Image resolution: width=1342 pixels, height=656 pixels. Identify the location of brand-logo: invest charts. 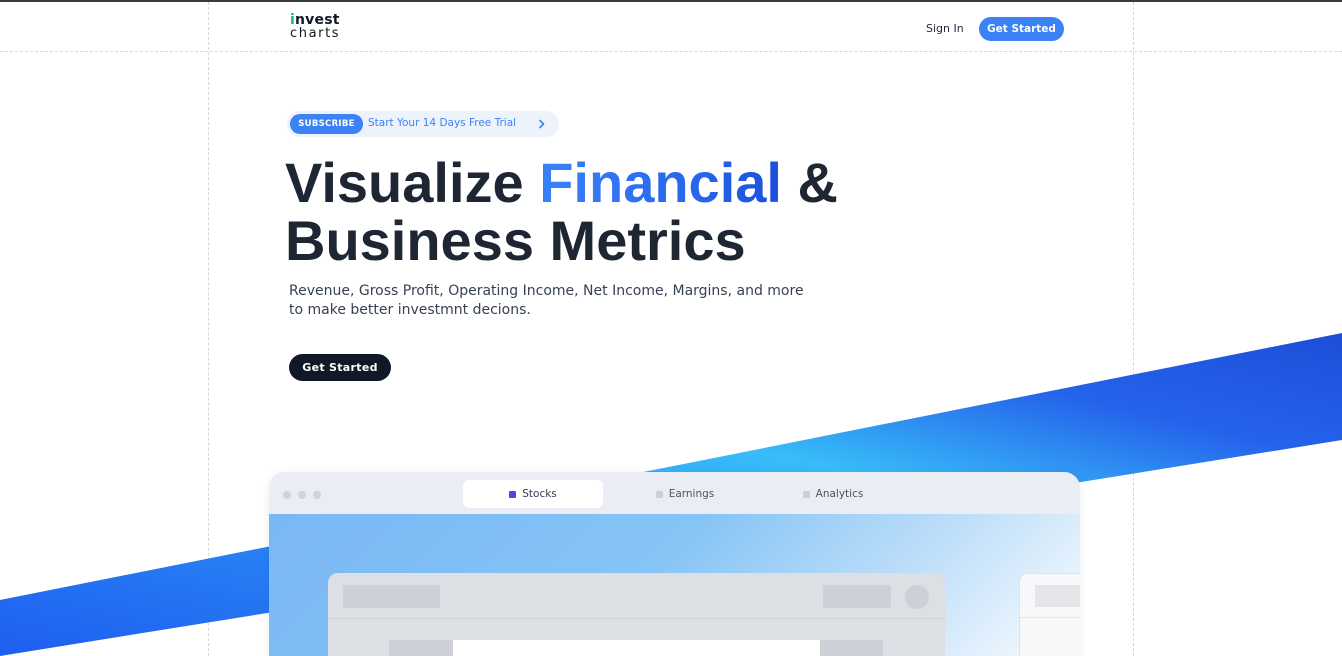
(315, 27).